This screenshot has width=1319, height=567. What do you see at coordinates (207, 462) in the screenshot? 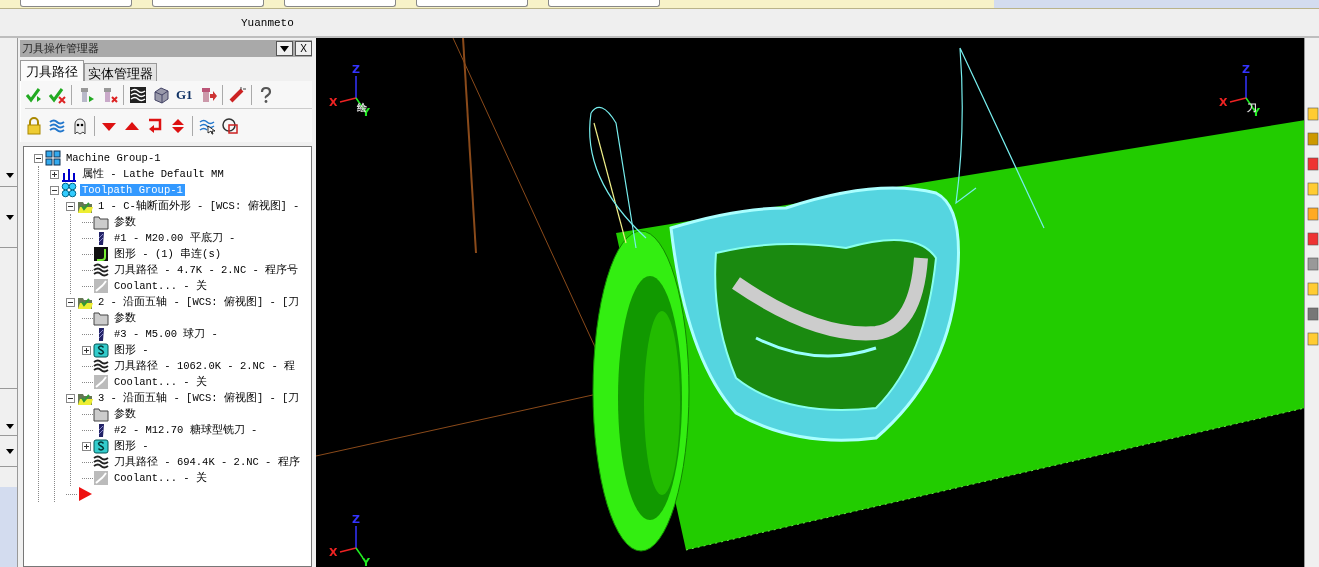
I see `tree-item: 刀具路径 - 694.4K - 2.NC - 程序` at bounding box center [207, 462].